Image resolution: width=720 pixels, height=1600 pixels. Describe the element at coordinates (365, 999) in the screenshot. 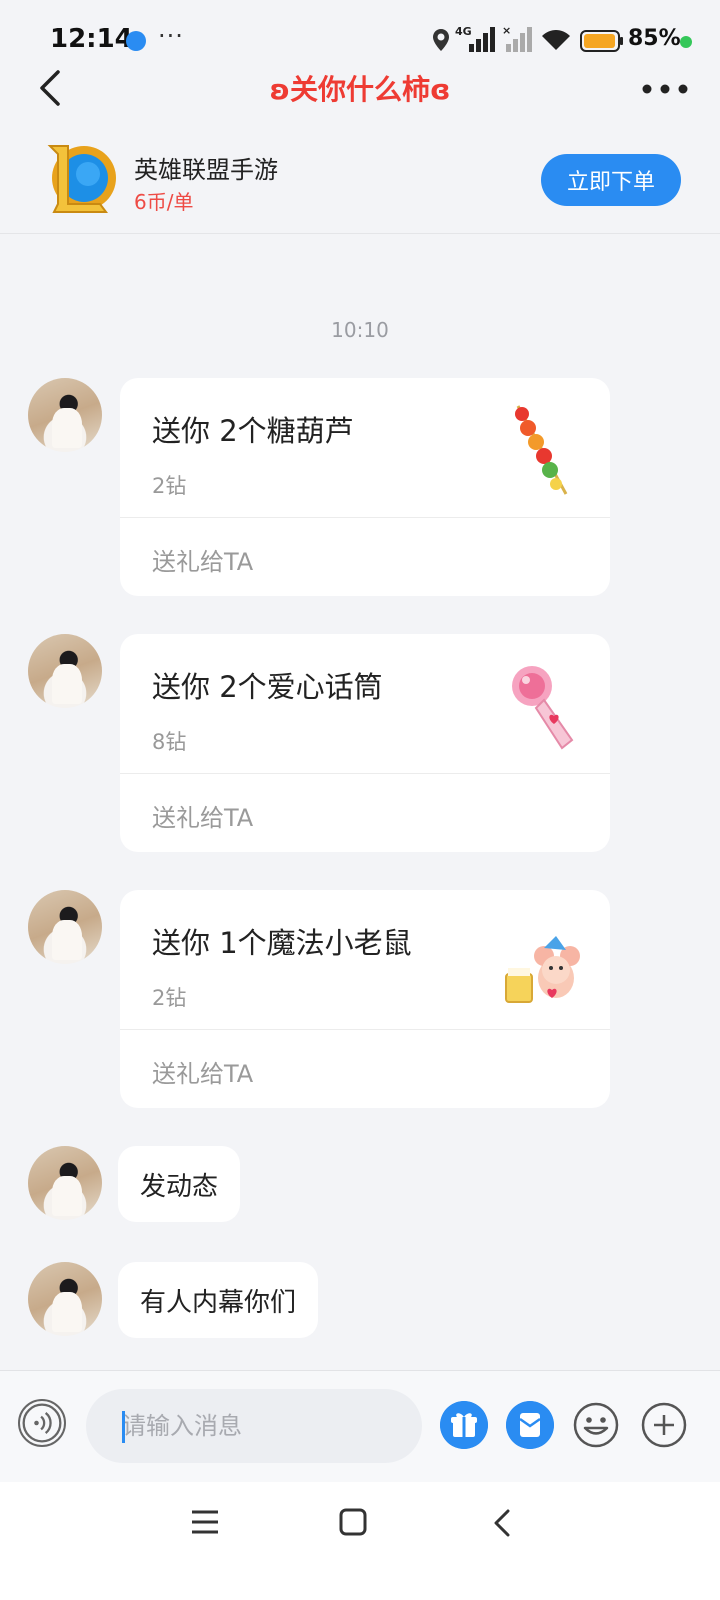

I see `gift-message-card: 送你 1个魔法小老鼠 2钻 送礼给TA` at that location.